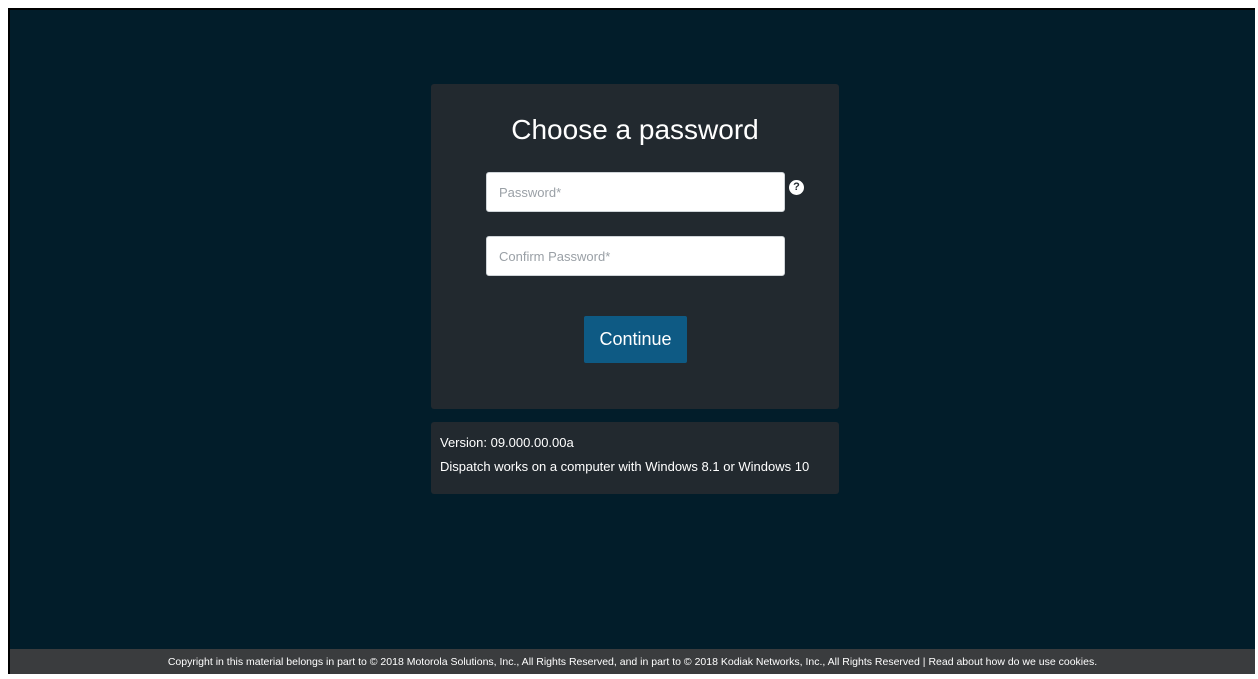 The height and width of the screenshot is (679, 1258). What do you see at coordinates (635, 256) in the screenshot?
I see `confirm-password-input` at bounding box center [635, 256].